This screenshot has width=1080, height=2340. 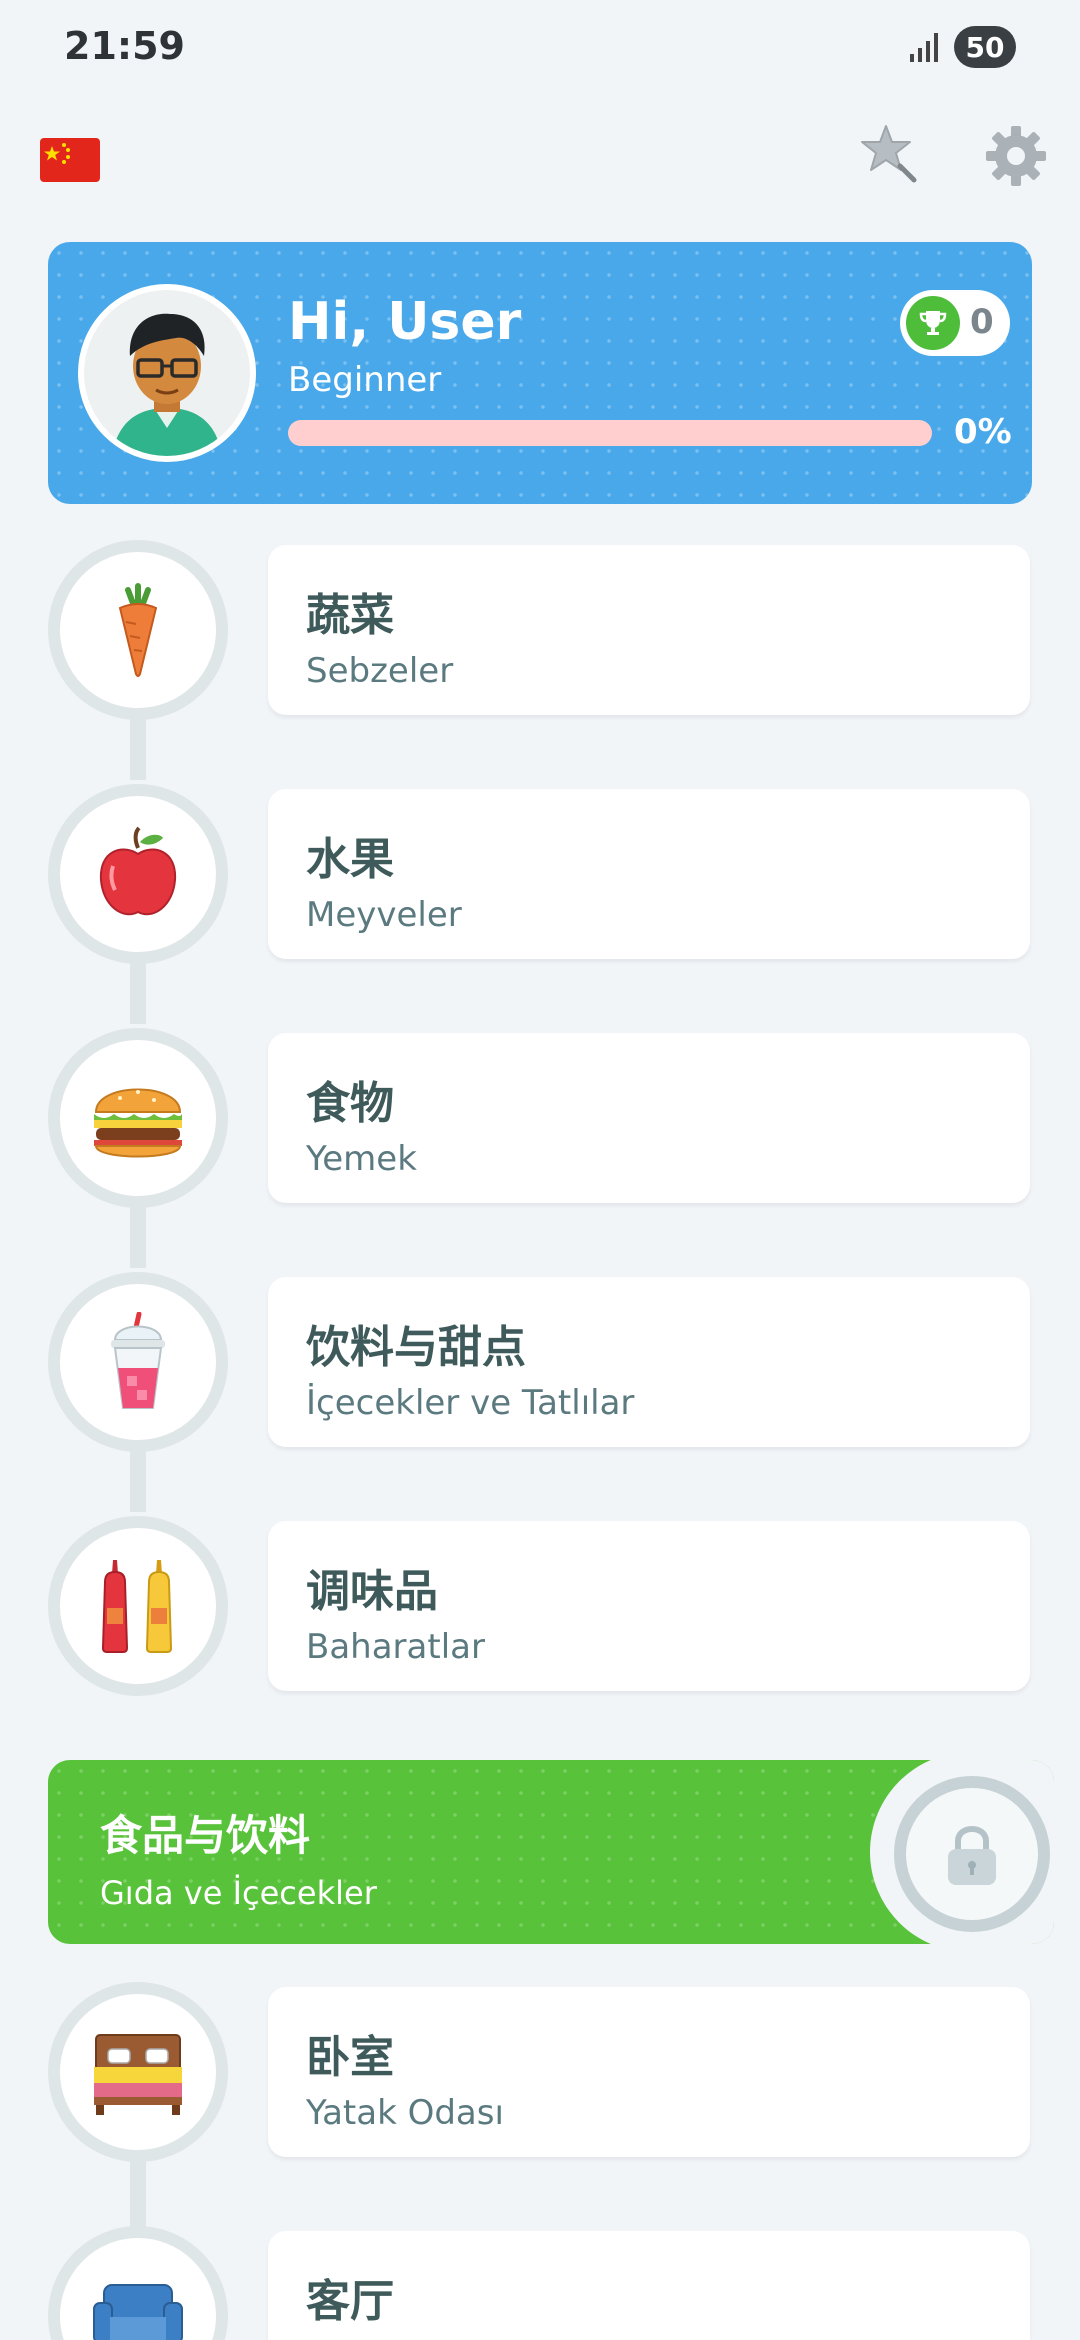 I want to click on lesson-title: 蔬菜, so click(x=350, y=615).